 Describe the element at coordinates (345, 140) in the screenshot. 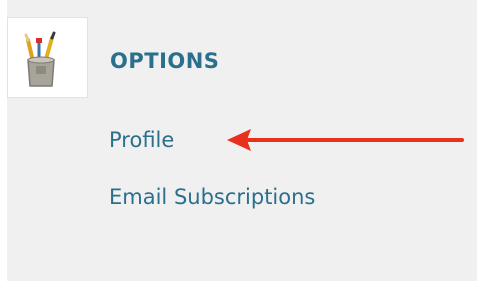

I see `red-arrow-annotation` at that location.